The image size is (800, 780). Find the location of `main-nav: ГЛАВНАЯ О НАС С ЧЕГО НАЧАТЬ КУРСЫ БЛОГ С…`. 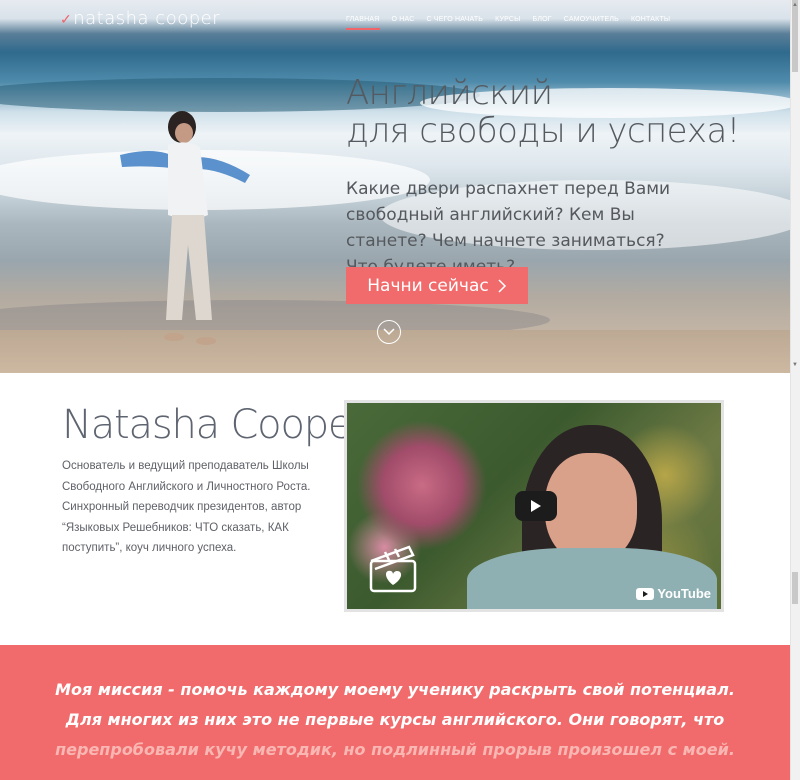

main-nav: ГЛАВНАЯ О НАС С ЧЕГО НАЧАТЬ КУРСЫ БЛОГ С… is located at coordinates (508, 23).